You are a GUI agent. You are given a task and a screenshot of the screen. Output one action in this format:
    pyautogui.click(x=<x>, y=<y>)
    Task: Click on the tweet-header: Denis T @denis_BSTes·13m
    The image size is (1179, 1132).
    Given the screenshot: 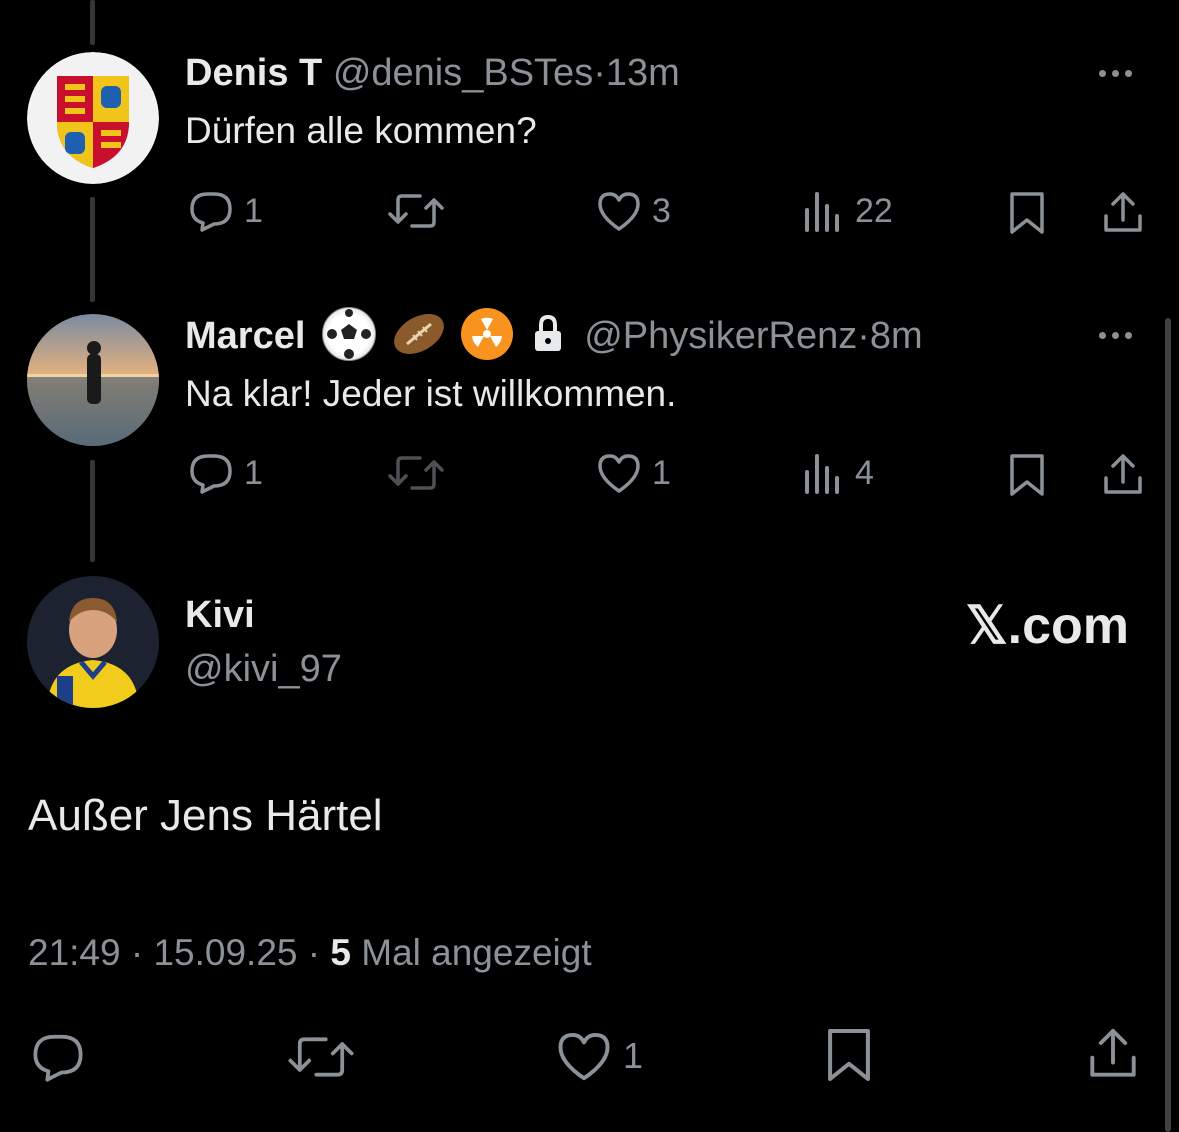 What is the action you would take?
    pyautogui.click(x=432, y=73)
    